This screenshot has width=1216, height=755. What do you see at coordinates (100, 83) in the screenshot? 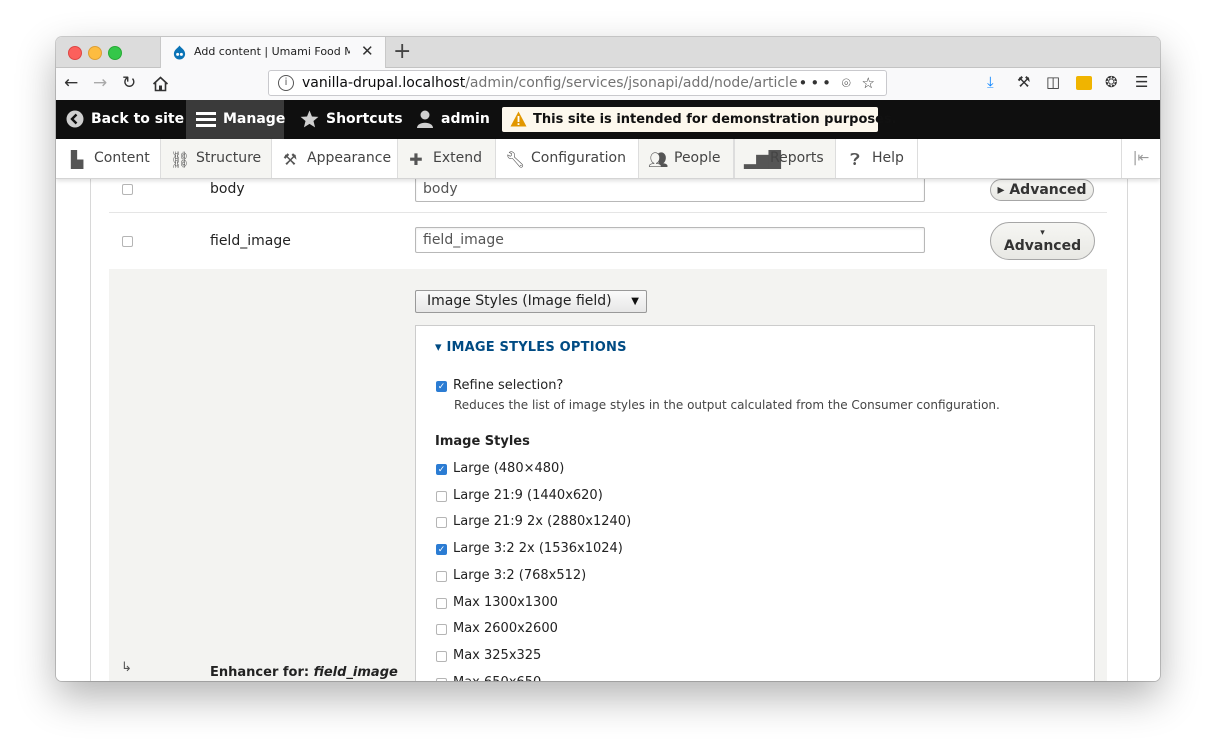
I see `forward-arrow-icon: →` at bounding box center [100, 83].